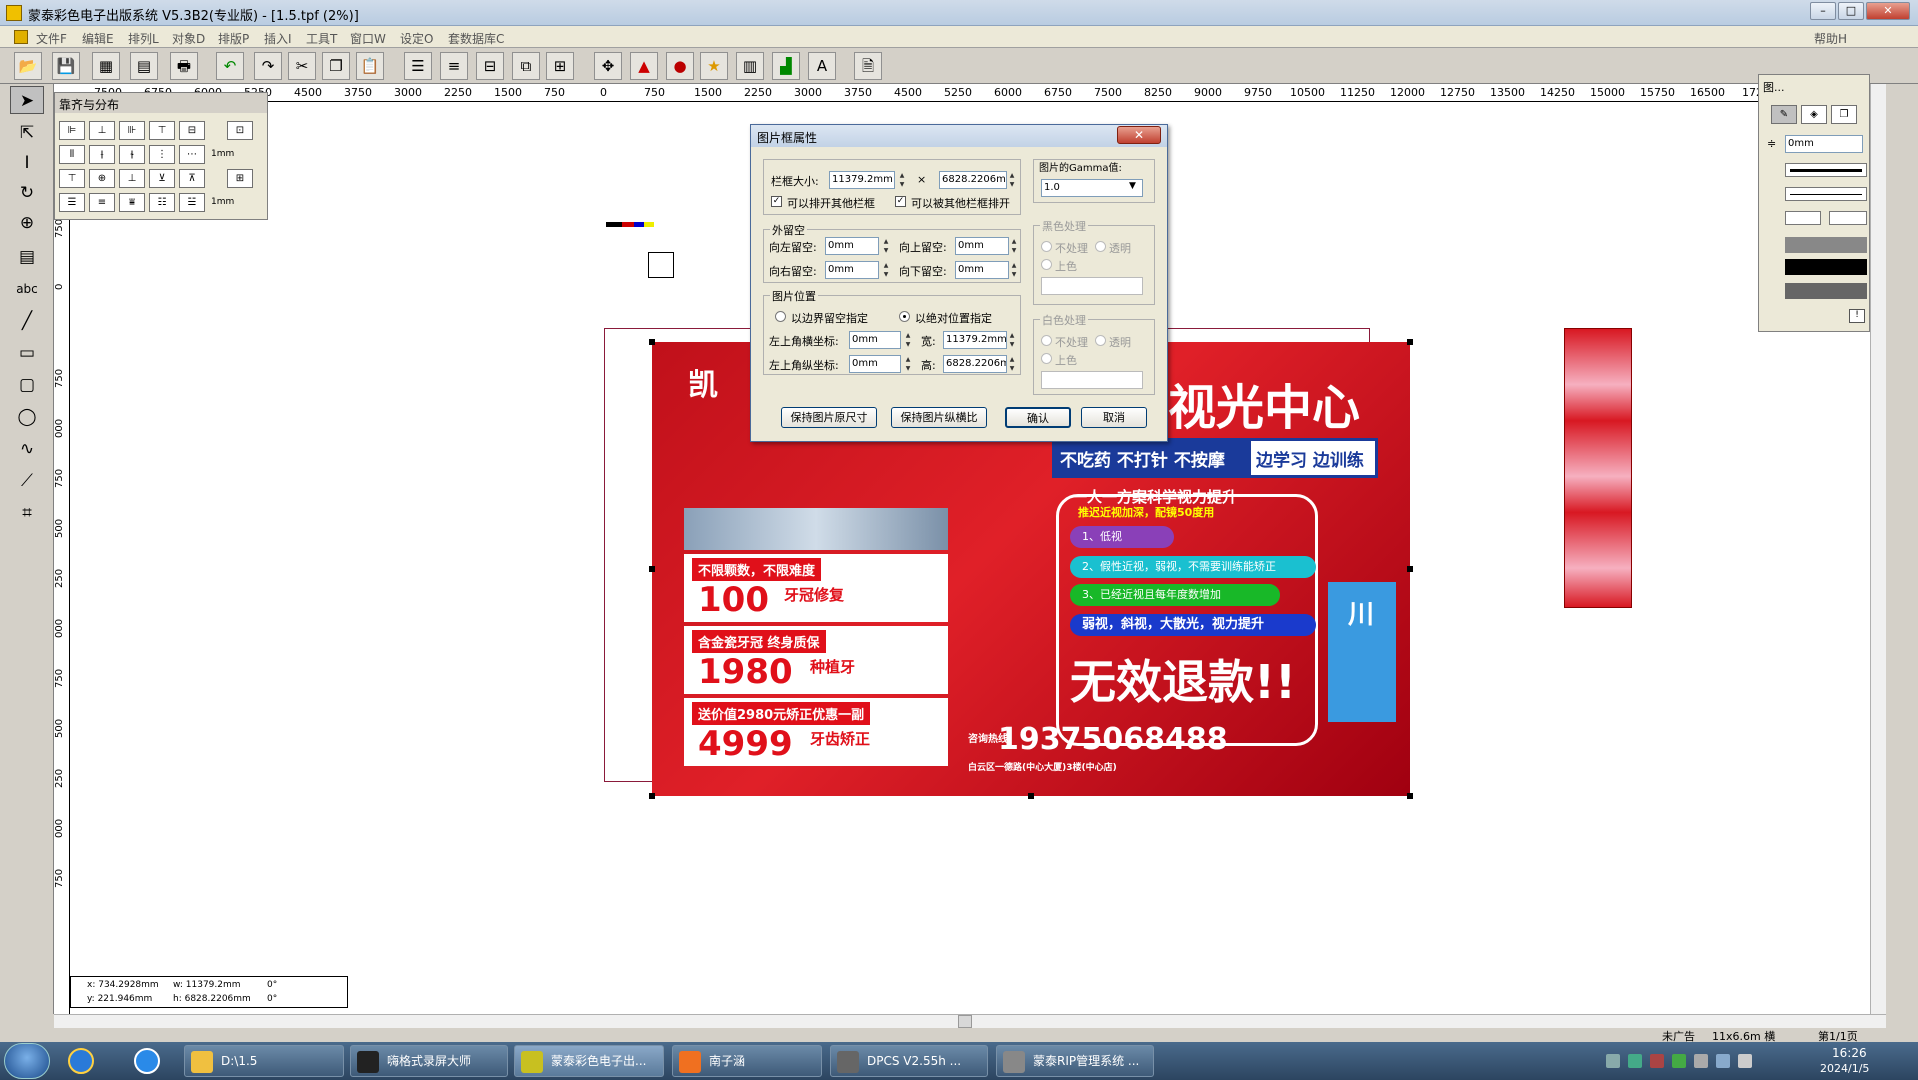 This screenshot has height=1080, width=1918. What do you see at coordinates (1824, 144) in the screenshot?
I see `line-width-input: 0mm` at bounding box center [1824, 144].